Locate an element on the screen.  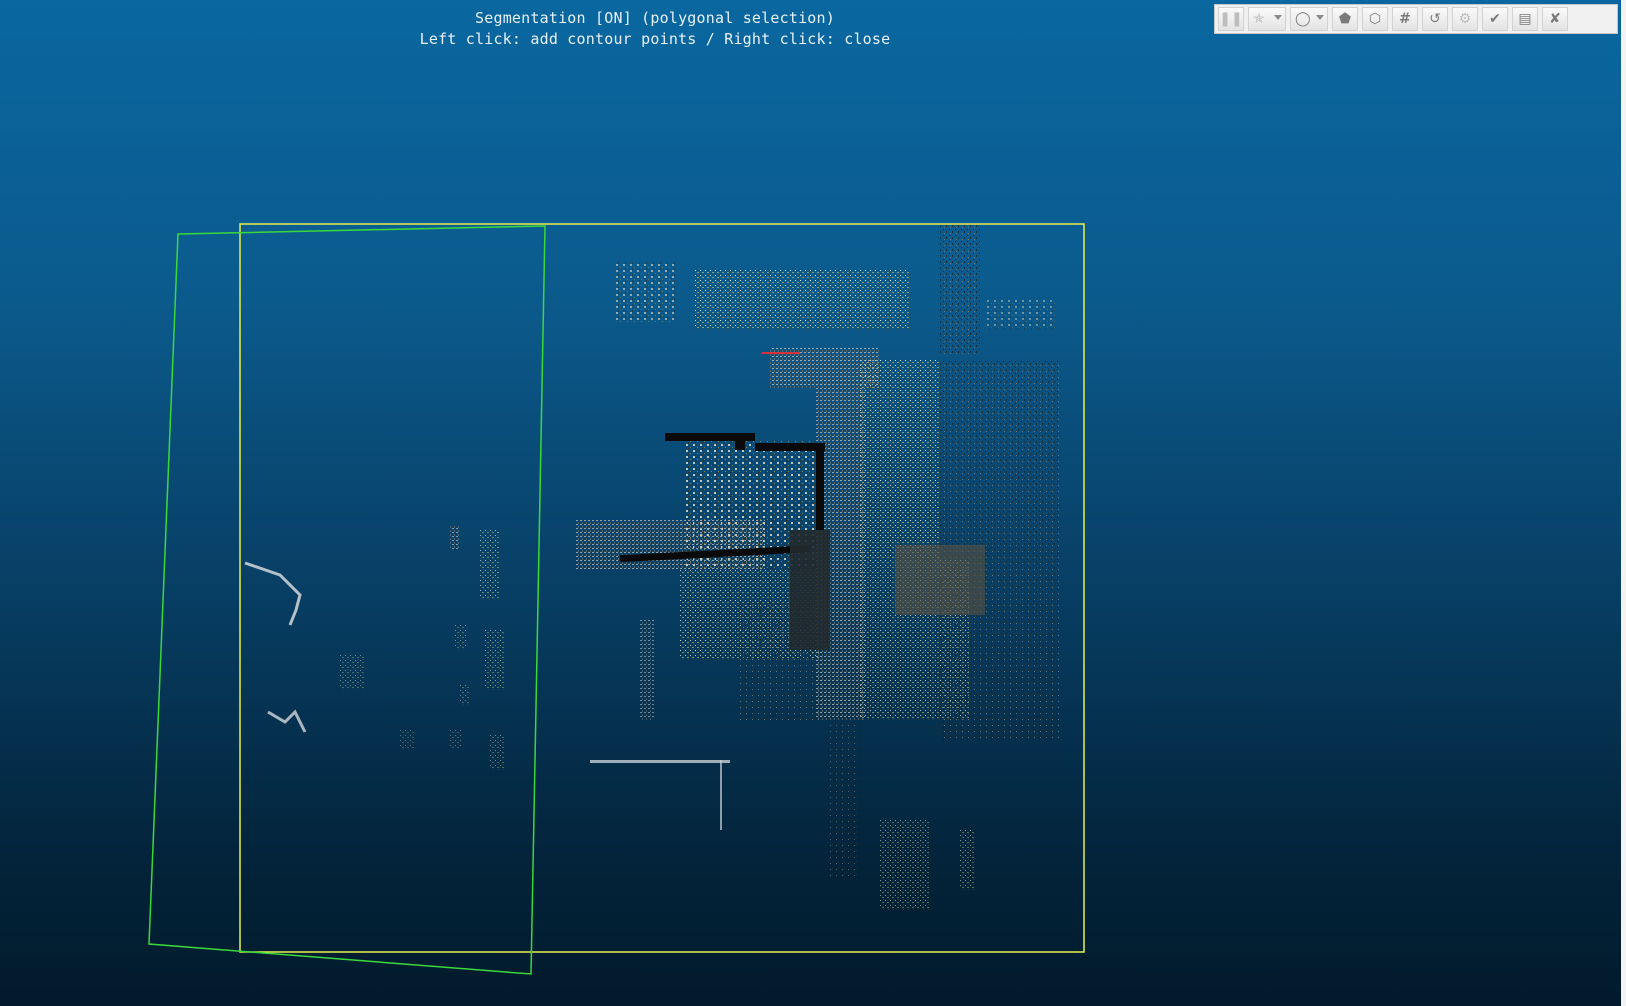
options-button: ⚙ is located at coordinates (1465, 19).